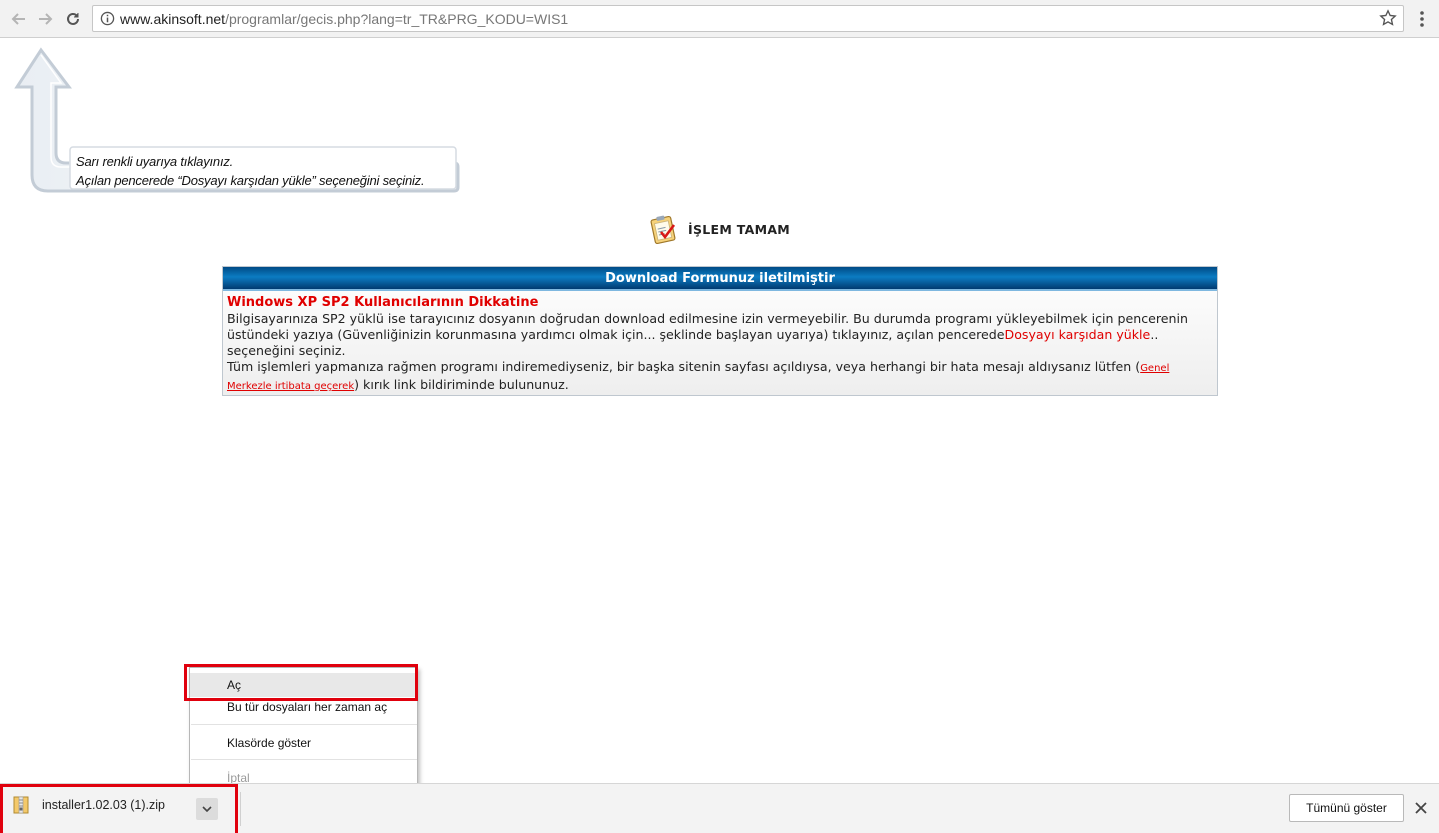  I want to click on info-icon, so click(107, 18).